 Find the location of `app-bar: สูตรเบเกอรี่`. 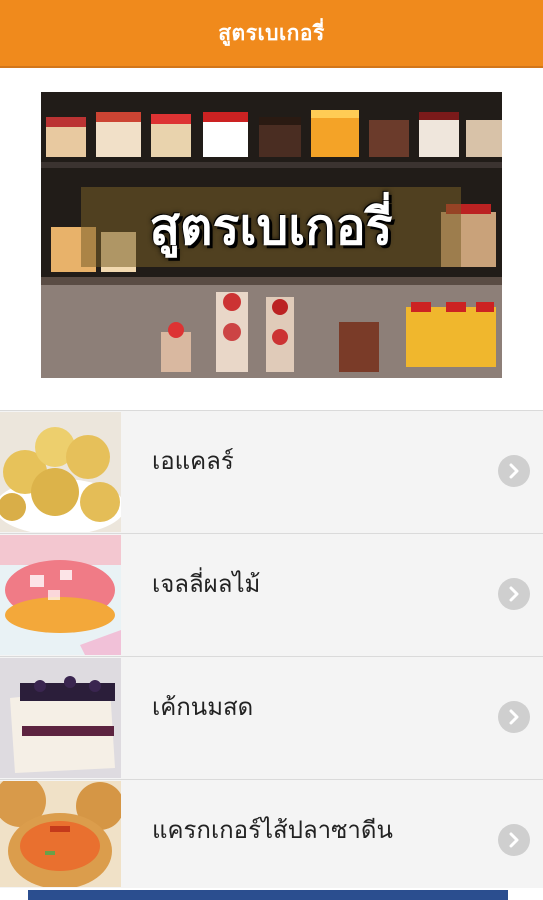

app-bar: สูตรเบเกอรี่ is located at coordinates (271, 34).